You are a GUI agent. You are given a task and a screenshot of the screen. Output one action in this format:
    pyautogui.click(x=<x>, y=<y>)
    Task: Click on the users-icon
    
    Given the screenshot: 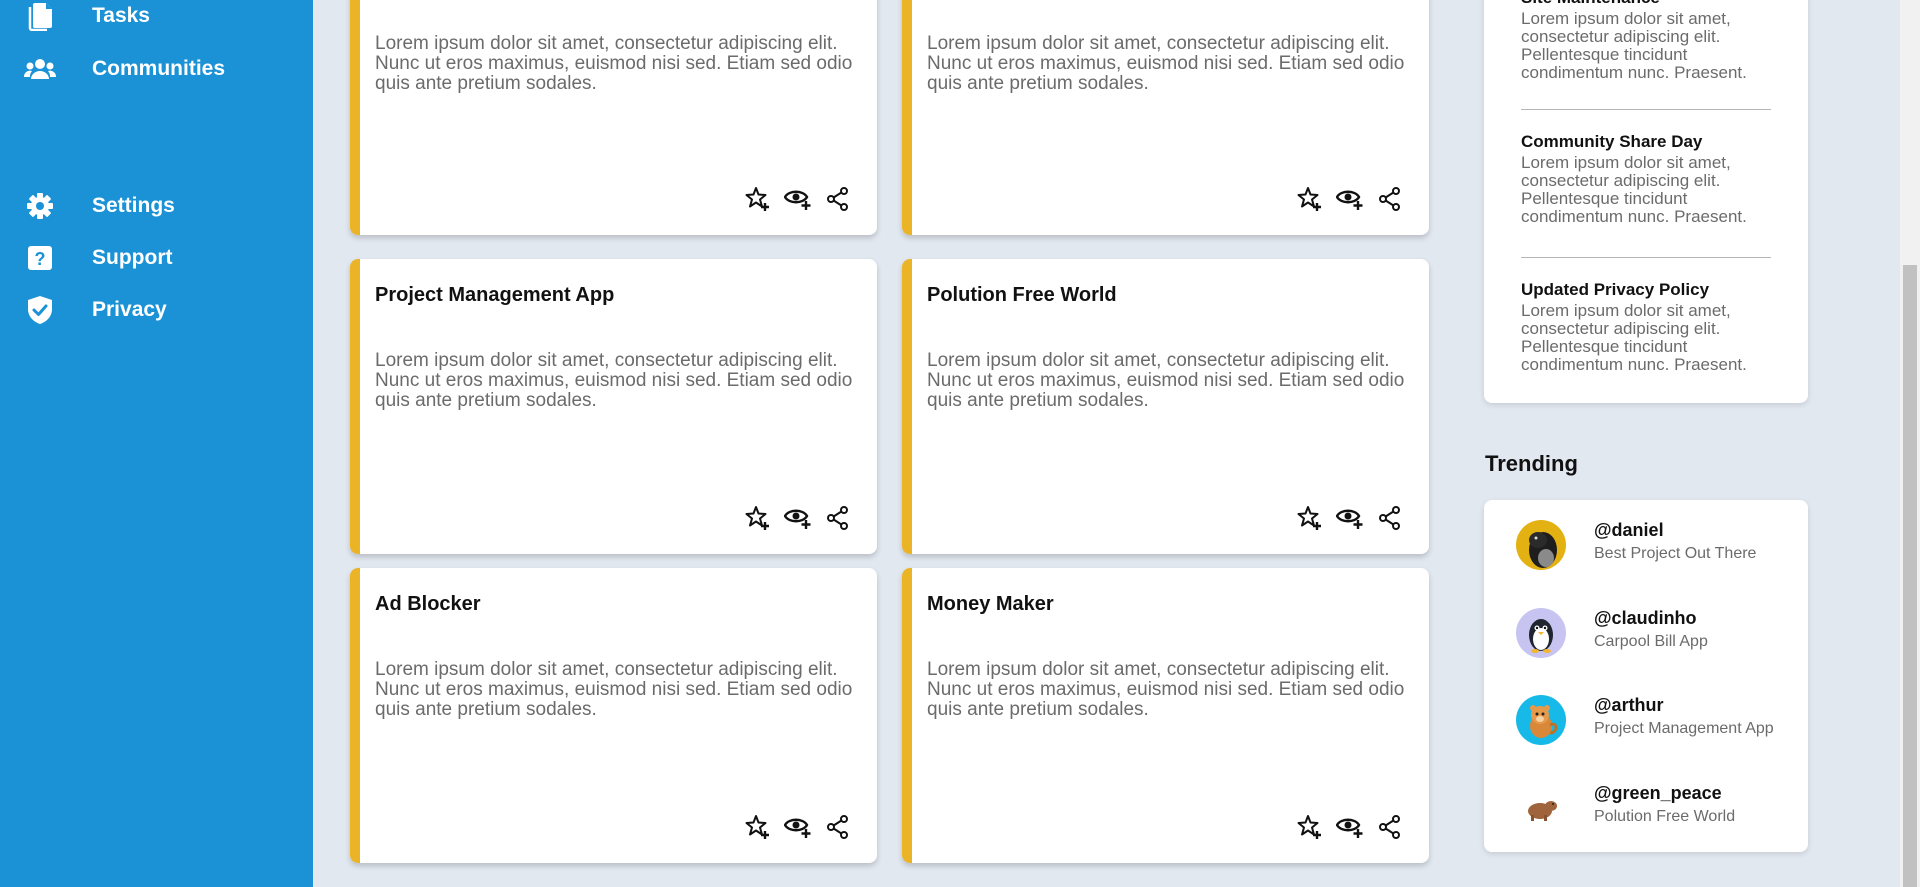 What is the action you would take?
    pyautogui.click(x=40, y=69)
    